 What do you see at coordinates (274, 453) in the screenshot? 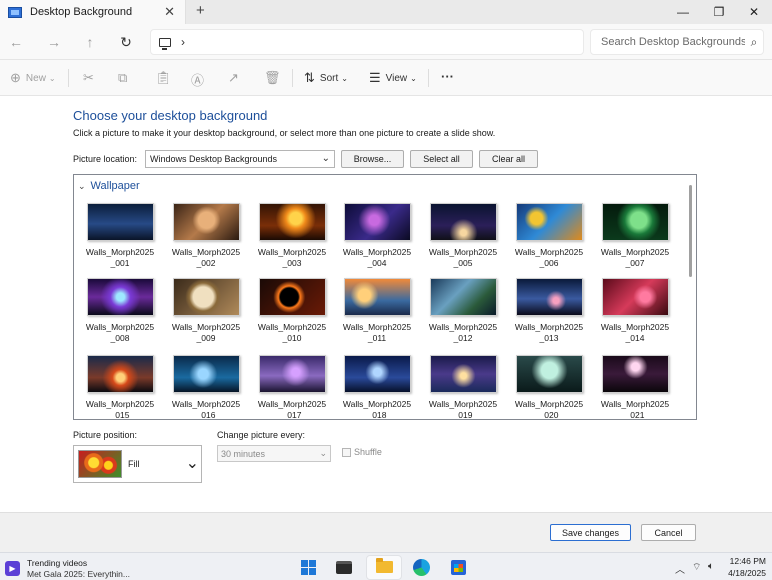
I see `change-interval-select: 30 minutes ⌄` at bounding box center [274, 453].